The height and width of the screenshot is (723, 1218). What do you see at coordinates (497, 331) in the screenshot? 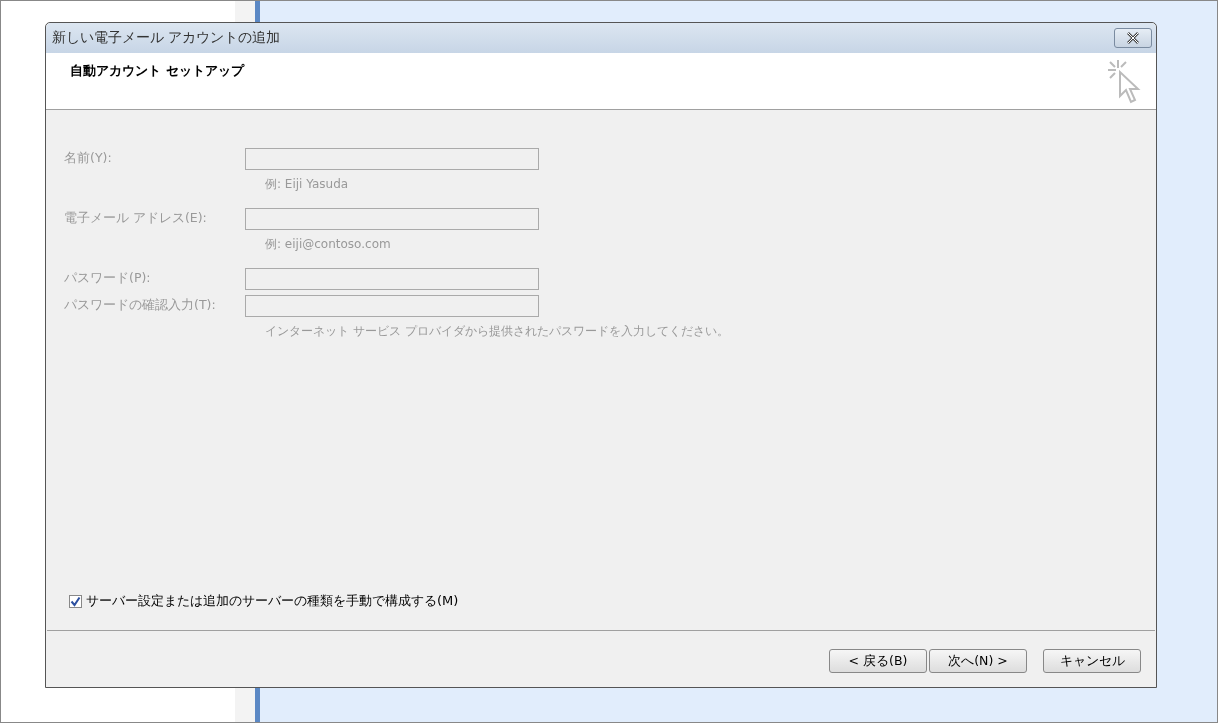
I see `hint-text: インターネット サービス プロバイダから提供されたパスワードを入力してください。` at bounding box center [497, 331].